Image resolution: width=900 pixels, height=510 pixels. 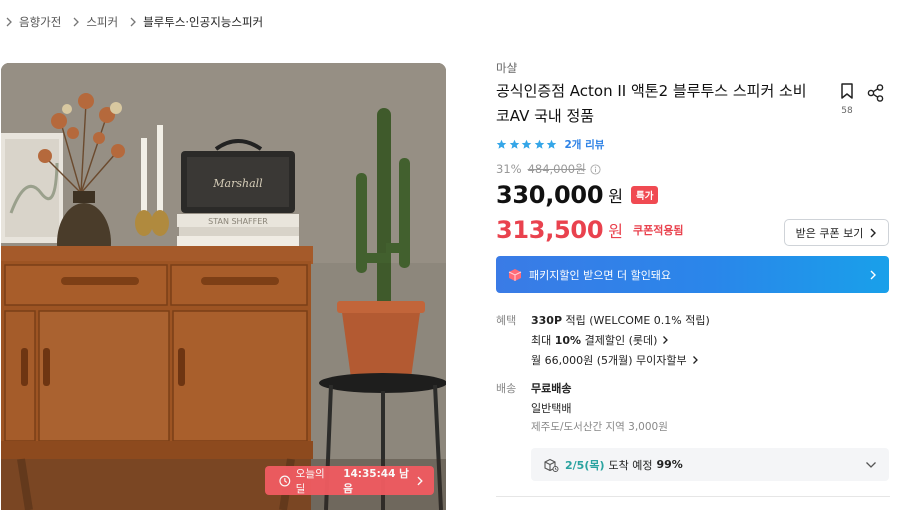 I want to click on coupon-price: 313,500 원 쿠폰적용됨, so click(x=590, y=230).